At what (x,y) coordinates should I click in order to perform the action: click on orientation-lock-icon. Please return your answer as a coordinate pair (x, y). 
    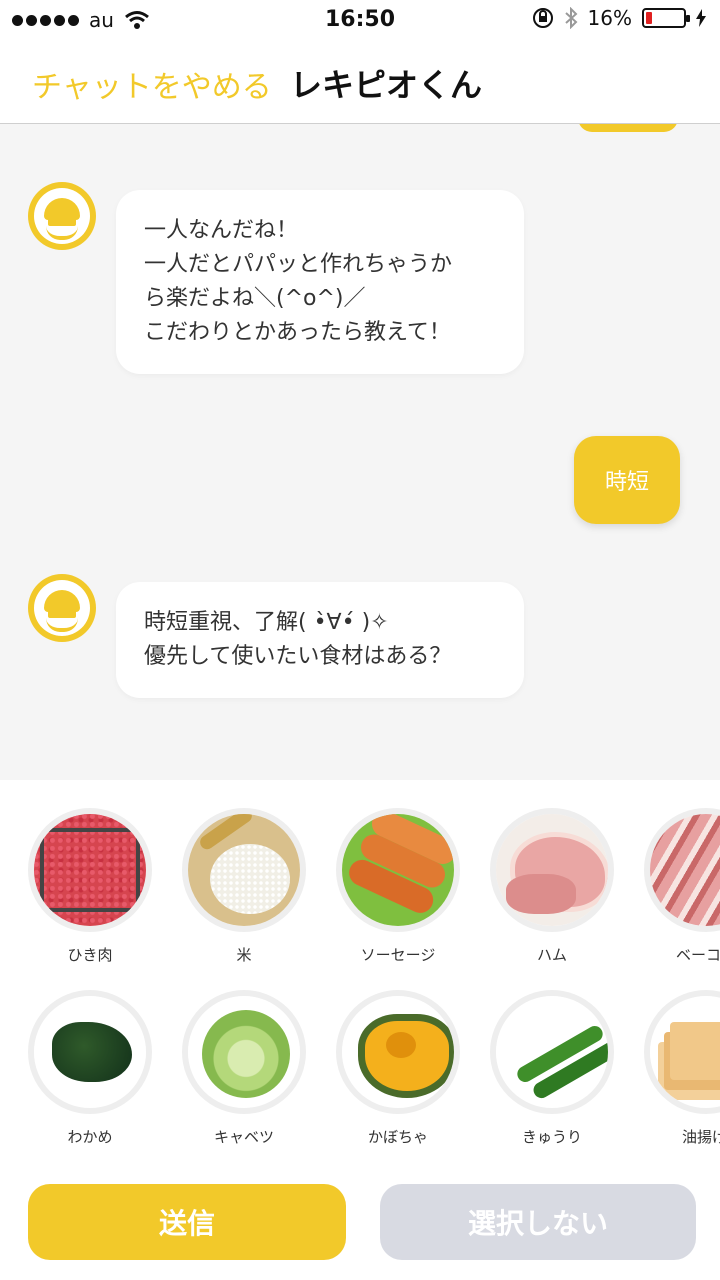
    Looking at the image, I should click on (542, 18).